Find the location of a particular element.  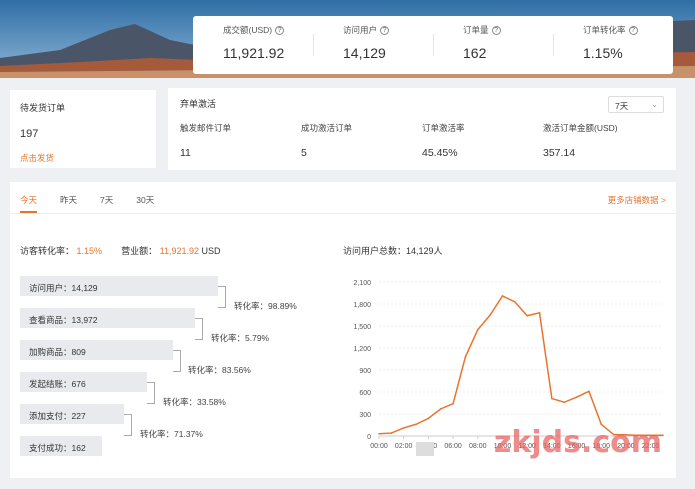

funnel-step: 访问用户：14,129 is located at coordinates (119, 286).